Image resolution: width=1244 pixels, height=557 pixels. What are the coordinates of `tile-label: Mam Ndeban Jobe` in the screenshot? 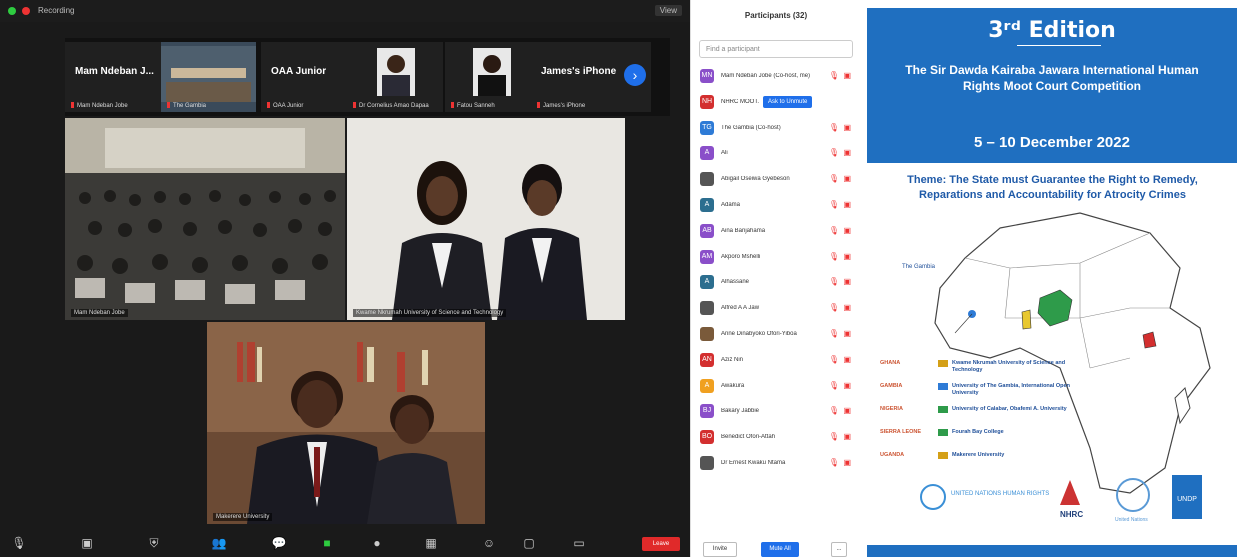 It's located at (99, 313).